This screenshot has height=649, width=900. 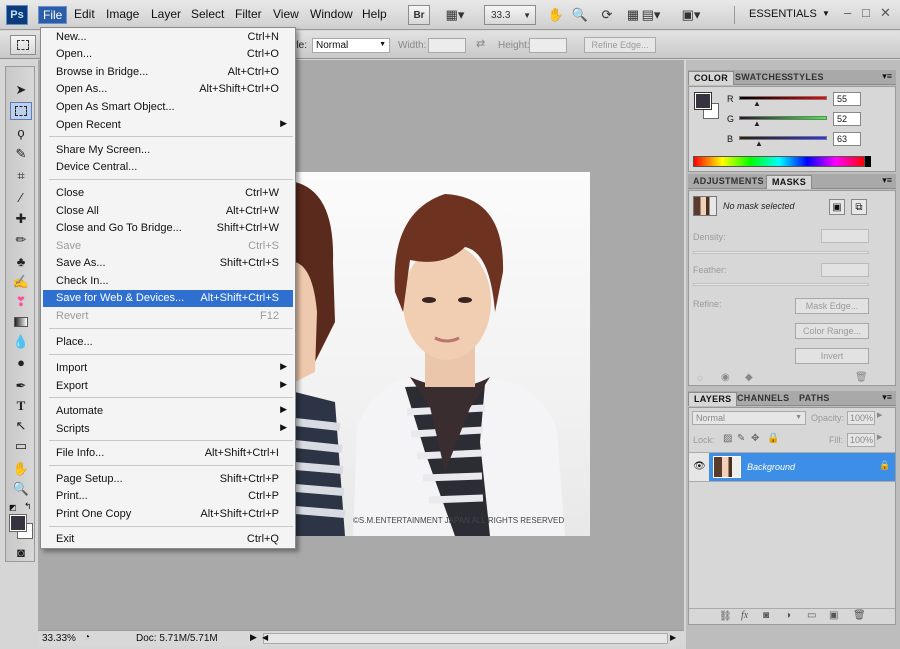 I want to click on red-value: 55, so click(x=847, y=99).